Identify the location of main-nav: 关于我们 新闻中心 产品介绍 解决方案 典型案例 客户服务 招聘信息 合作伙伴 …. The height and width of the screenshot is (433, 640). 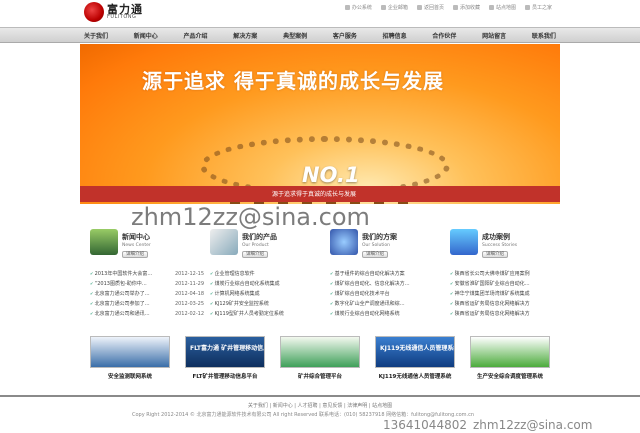
(320, 35).